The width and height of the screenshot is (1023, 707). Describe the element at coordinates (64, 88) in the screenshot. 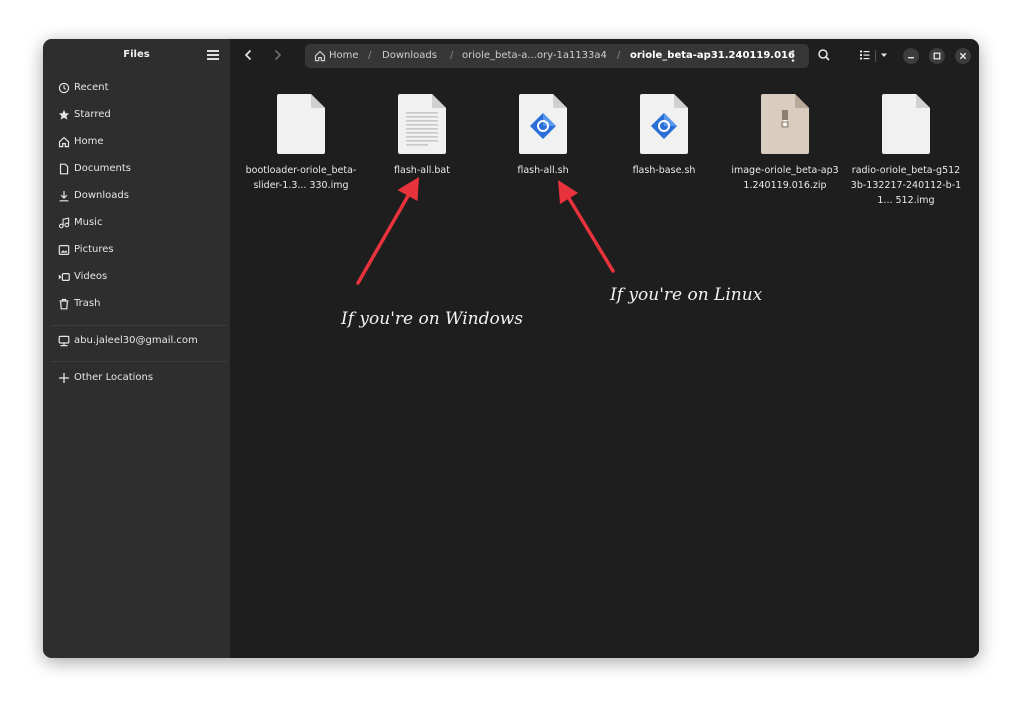

I see `clock-icon` at that location.